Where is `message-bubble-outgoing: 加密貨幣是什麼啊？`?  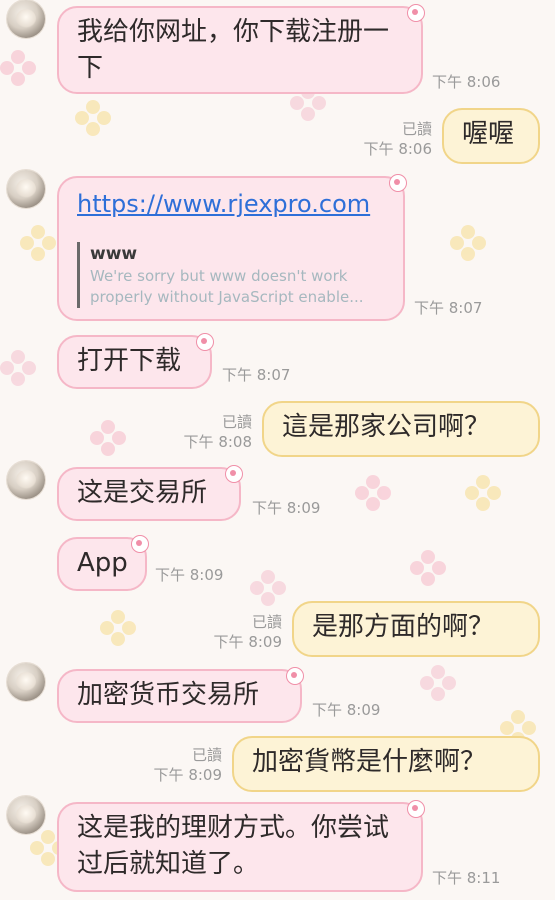 message-bubble-outgoing: 加密貨幣是什麼啊？ is located at coordinates (386, 764).